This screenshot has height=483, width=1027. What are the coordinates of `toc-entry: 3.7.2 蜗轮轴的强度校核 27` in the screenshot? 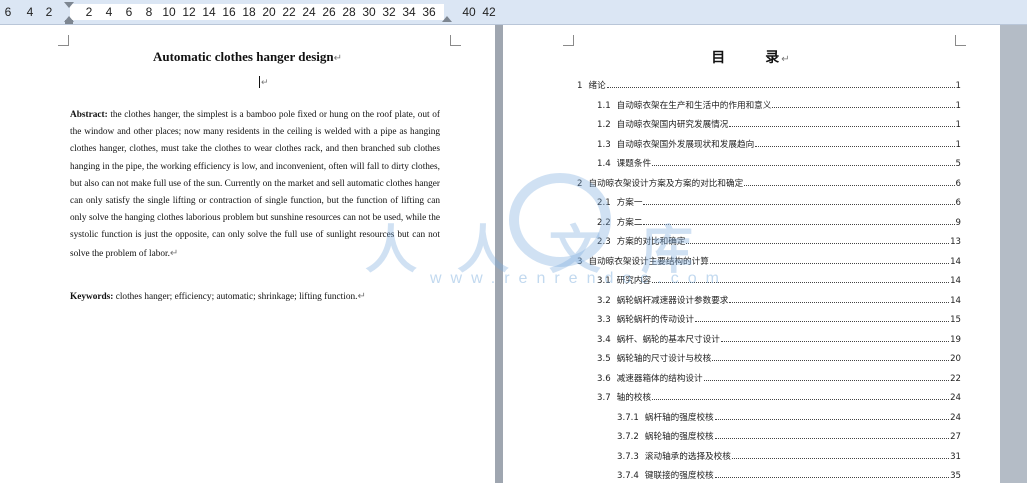 It's located at (789, 435).